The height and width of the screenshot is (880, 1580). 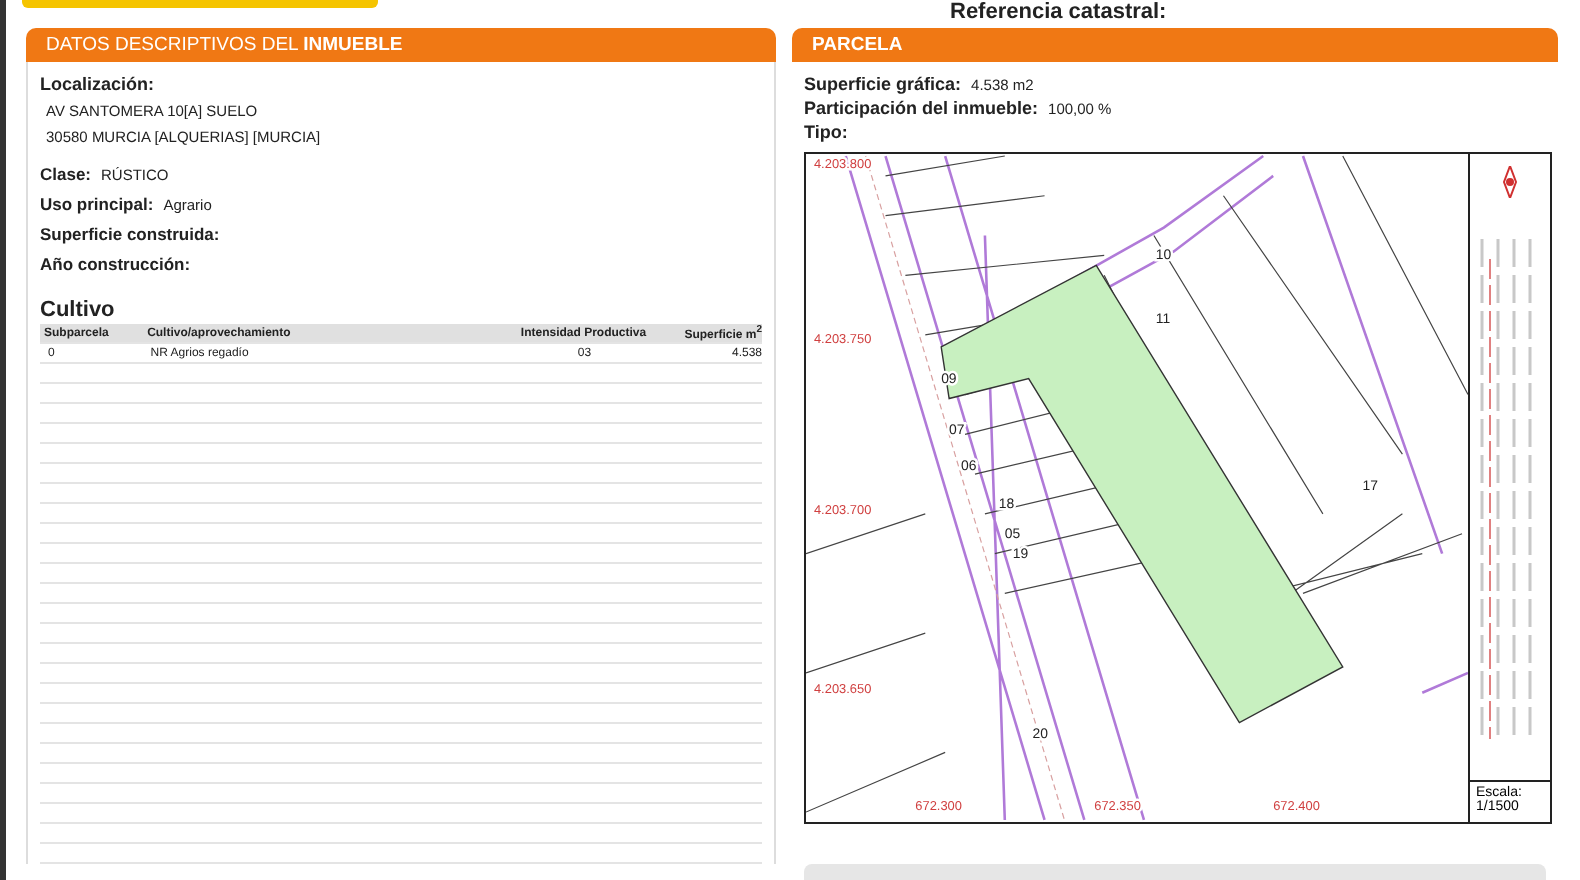 What do you see at coordinates (401, 45) in the screenshot?
I see `section-header: DATOS DESCRIPTIVOS DEL INMUEBLE` at bounding box center [401, 45].